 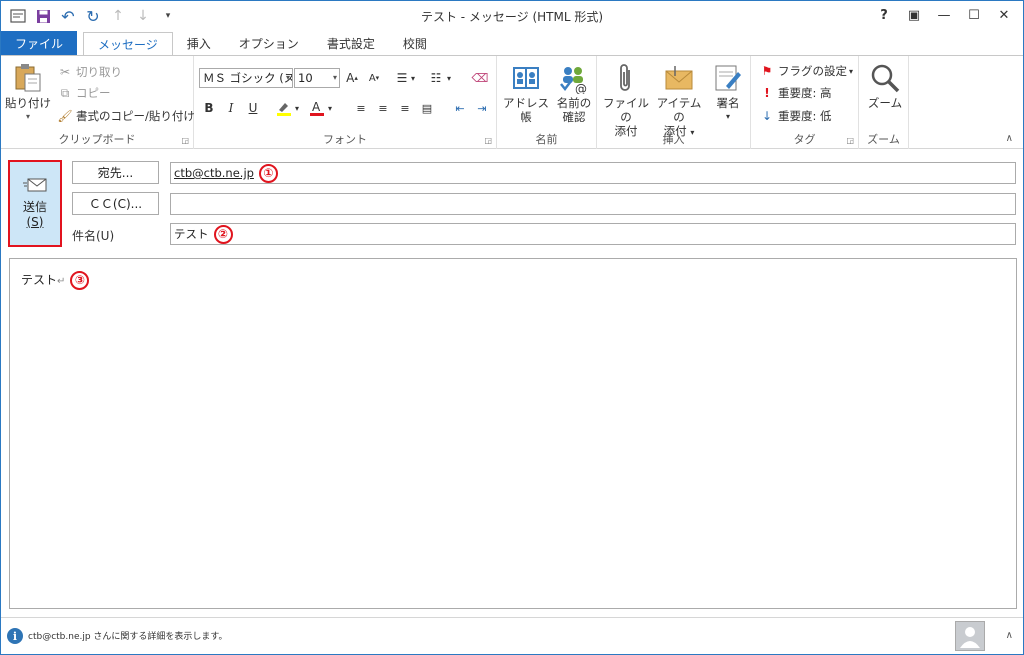 What do you see at coordinates (413, 78) in the screenshot?
I see `bullets-dropdown-icon: ▾` at bounding box center [413, 78].